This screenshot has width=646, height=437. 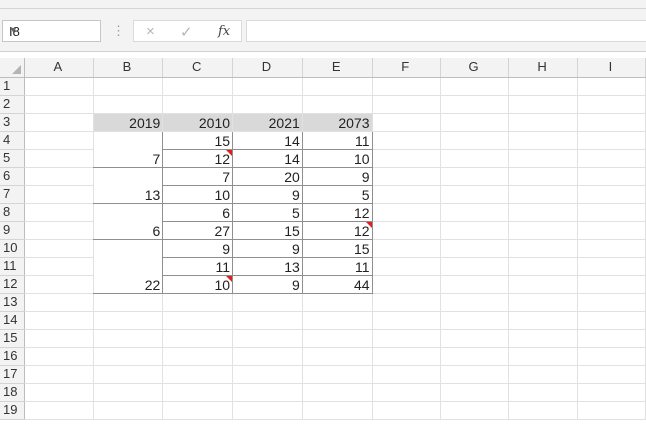 What do you see at coordinates (198, 176) in the screenshot?
I see `cell-c6: 7` at bounding box center [198, 176].